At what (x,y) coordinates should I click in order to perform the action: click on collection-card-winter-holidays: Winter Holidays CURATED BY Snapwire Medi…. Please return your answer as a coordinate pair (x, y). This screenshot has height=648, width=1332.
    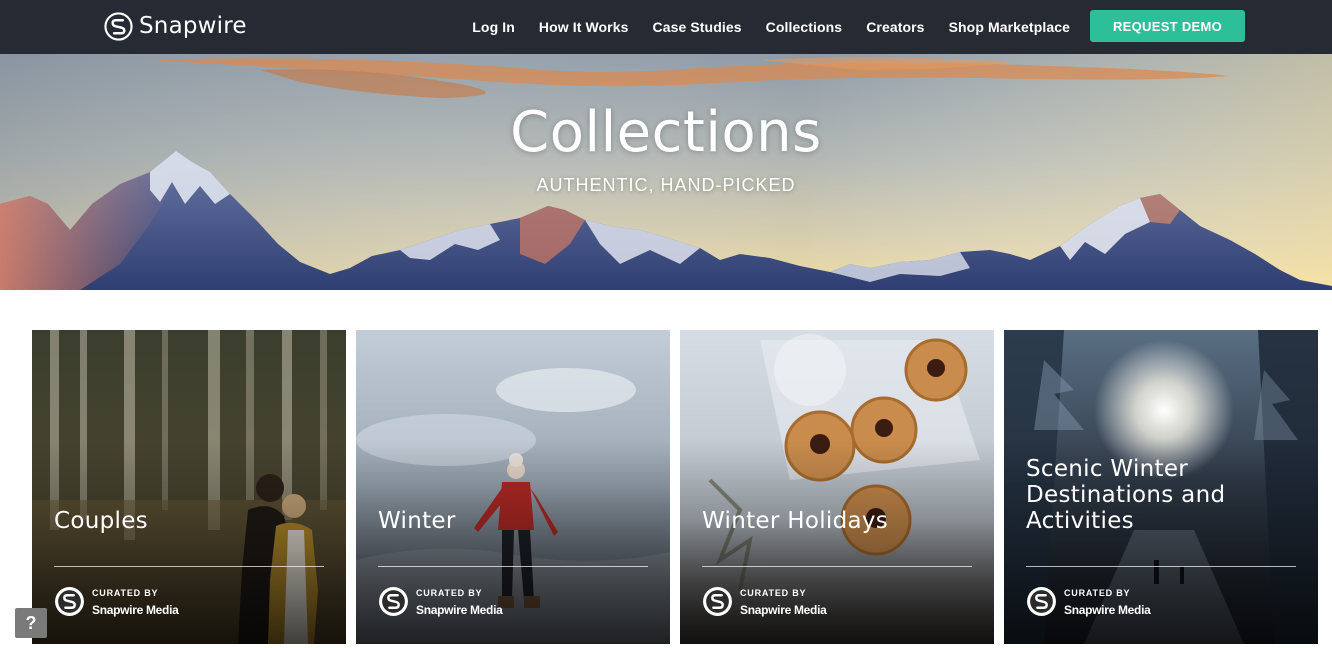
    Looking at the image, I should click on (837, 487).